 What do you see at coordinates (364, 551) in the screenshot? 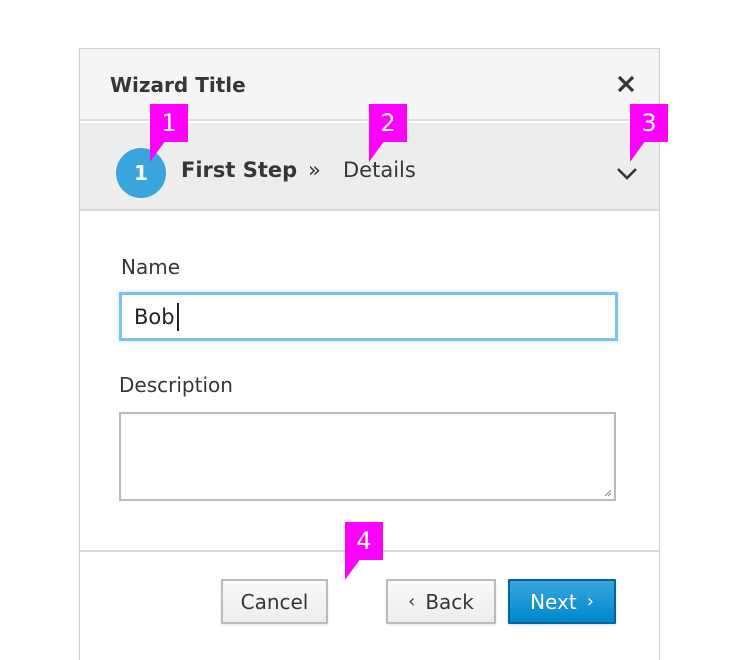
I see `callout-4: 4` at bounding box center [364, 551].